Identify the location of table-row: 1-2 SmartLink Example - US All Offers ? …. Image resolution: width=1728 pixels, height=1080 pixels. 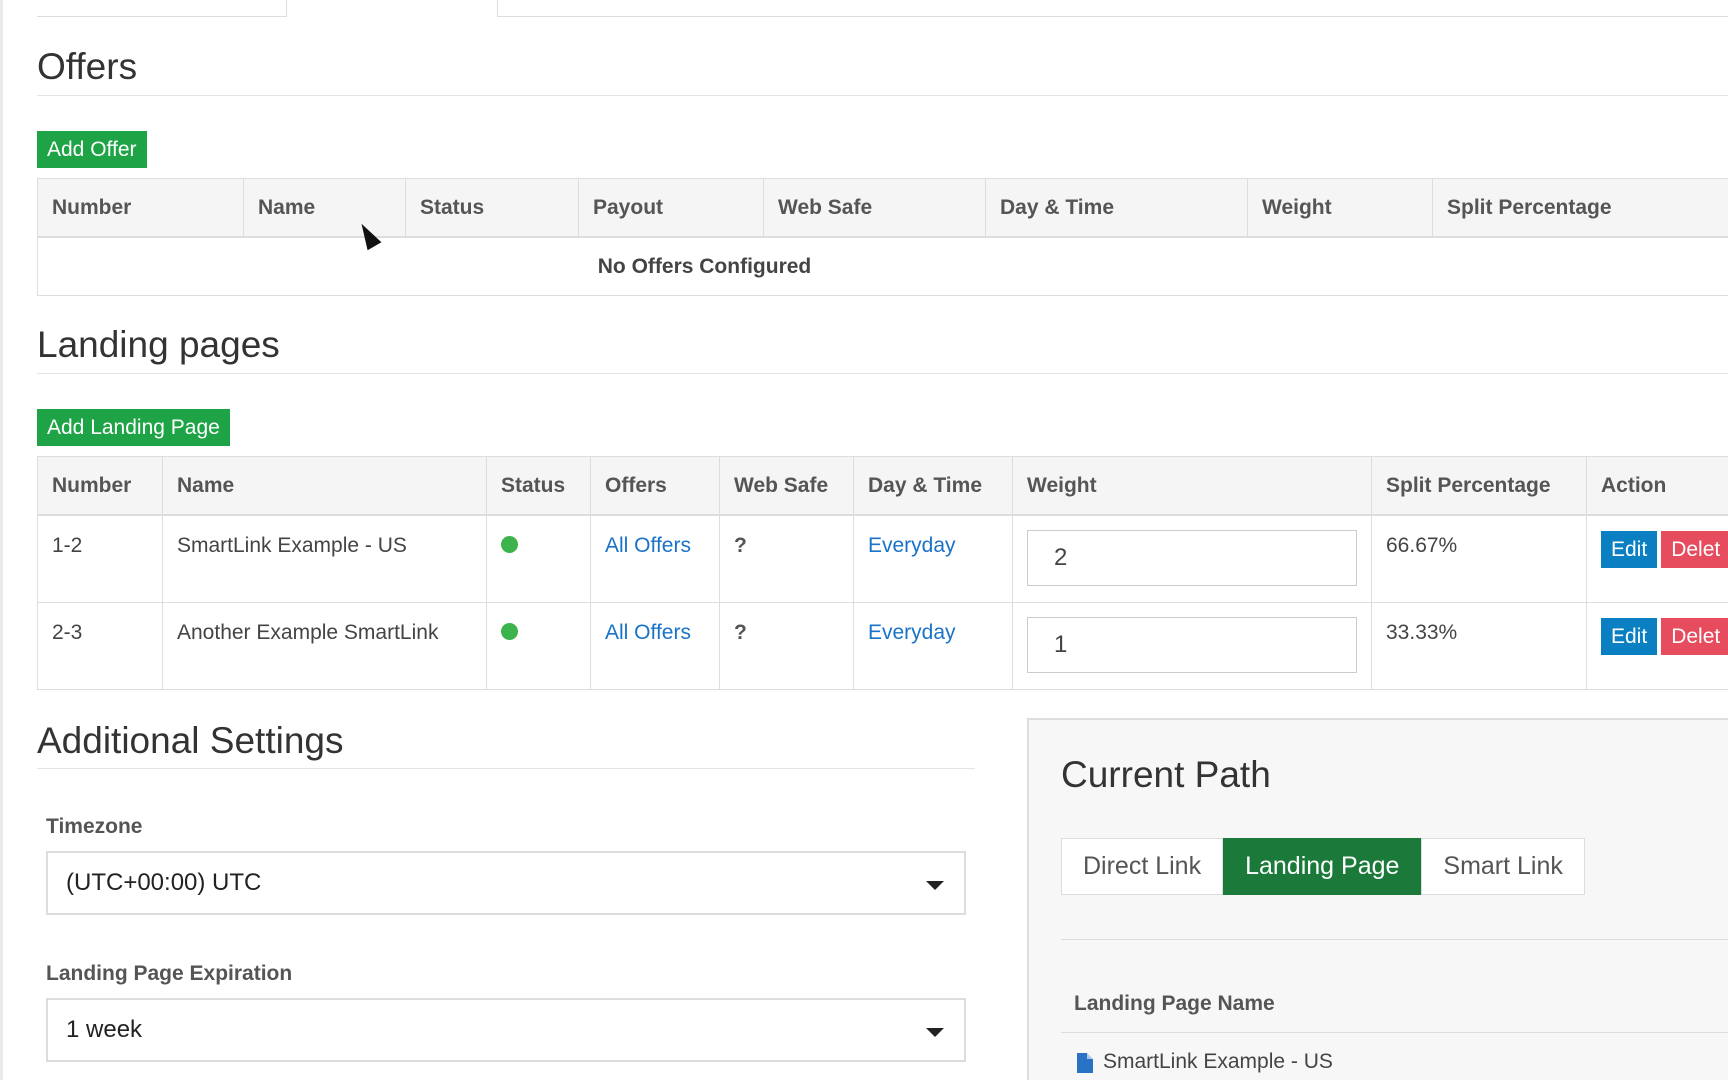
(882, 558).